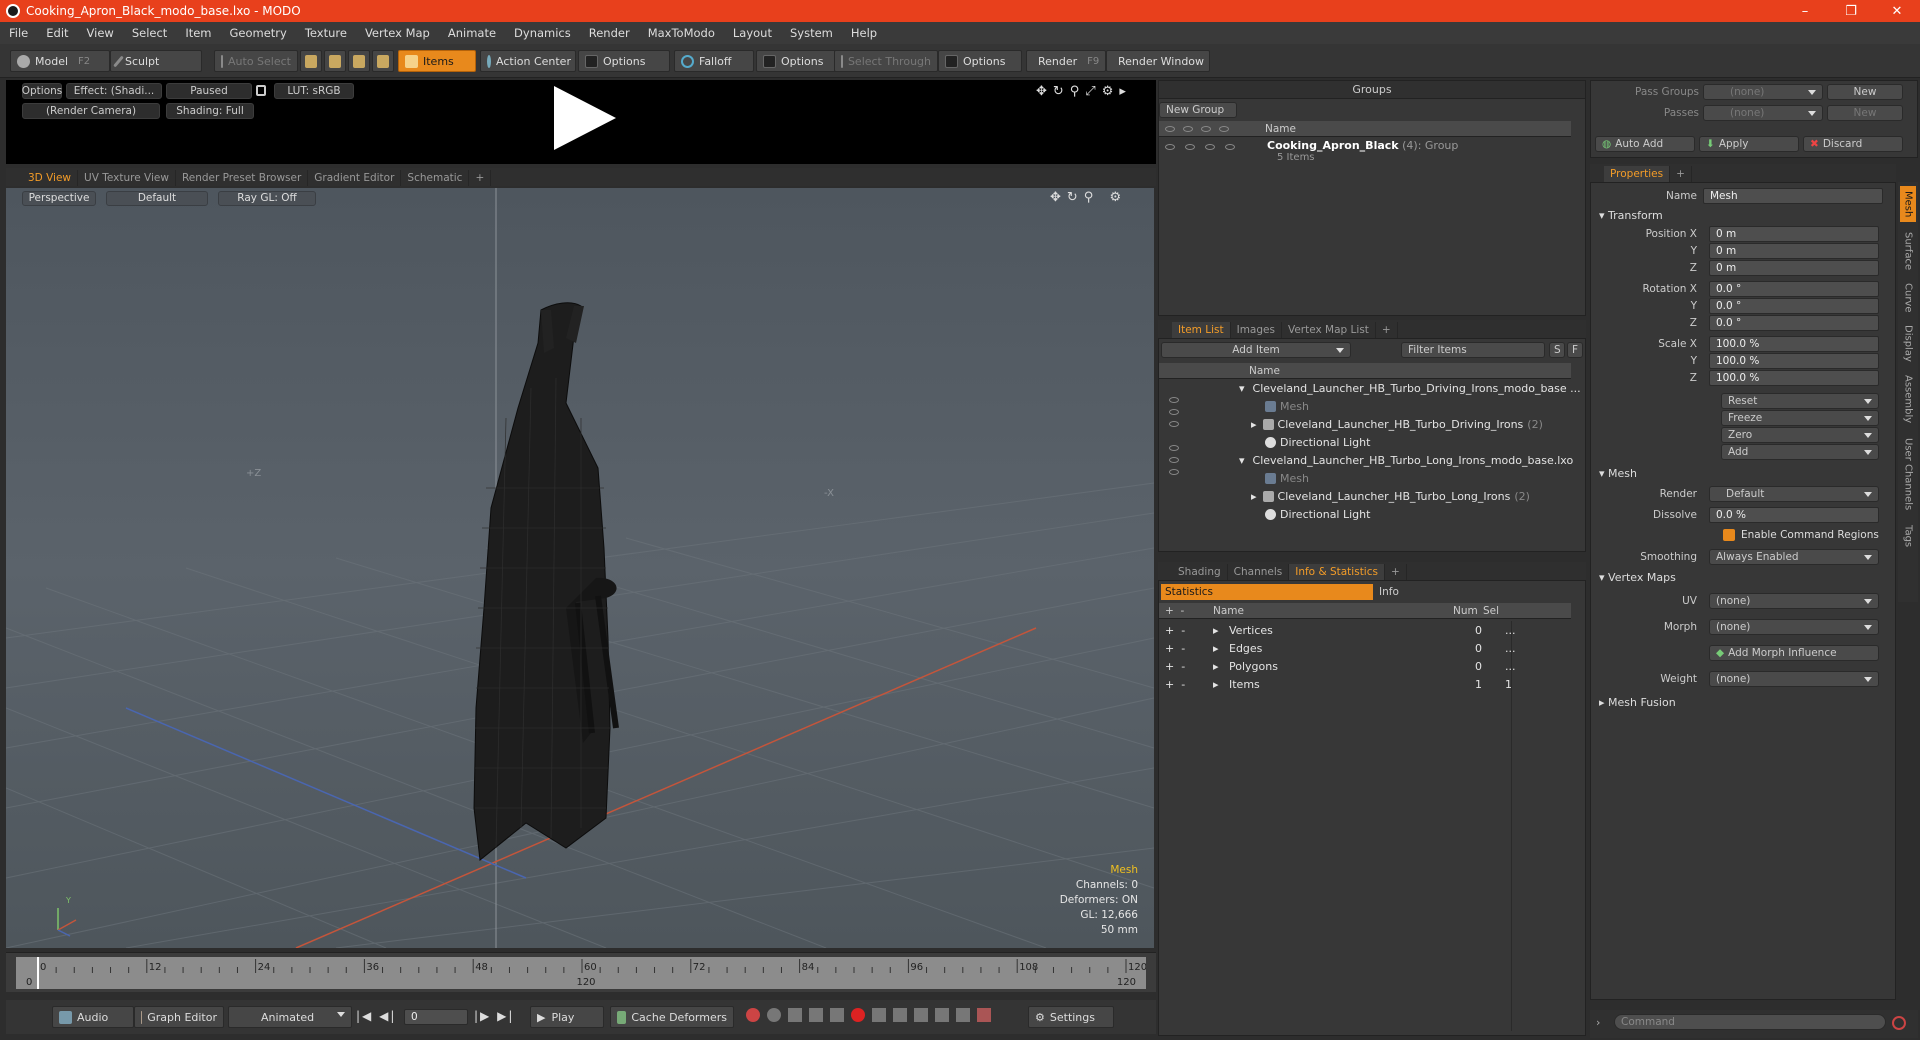 The height and width of the screenshot is (1040, 1920). Describe the element at coordinates (1865, 113) in the screenshot. I see `new-pass-button: New` at that location.